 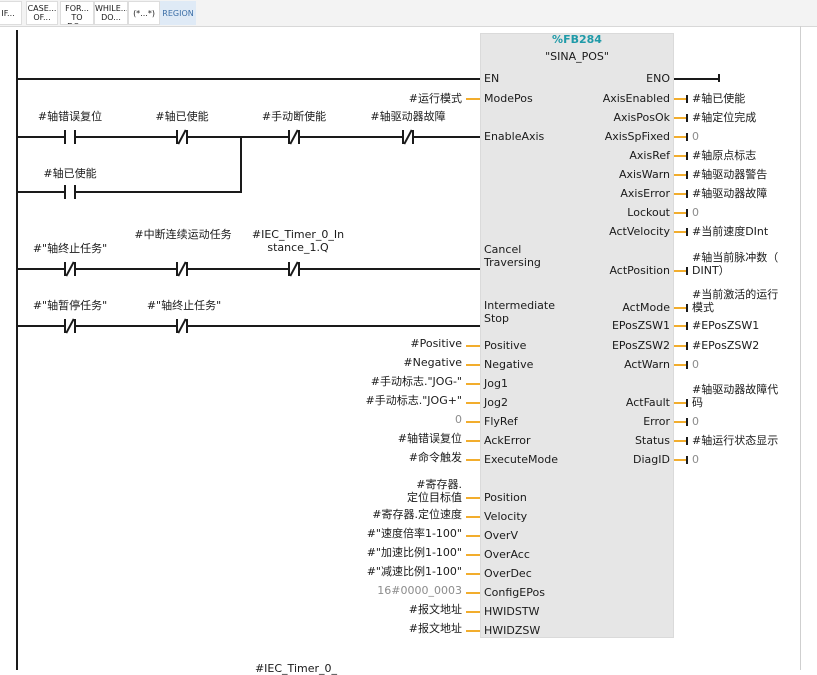 What do you see at coordinates (742, 193) in the screenshot?
I see `output-actual: #轴驱动器故障` at bounding box center [742, 193].